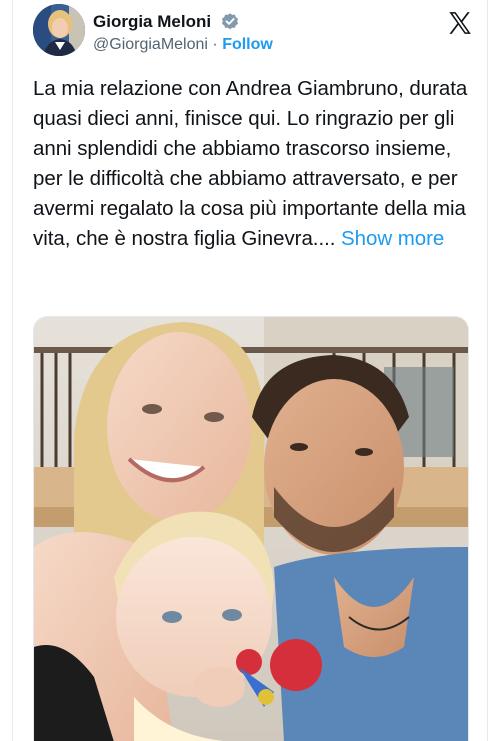  I want to click on verified-badge-icon, so click(230, 22).